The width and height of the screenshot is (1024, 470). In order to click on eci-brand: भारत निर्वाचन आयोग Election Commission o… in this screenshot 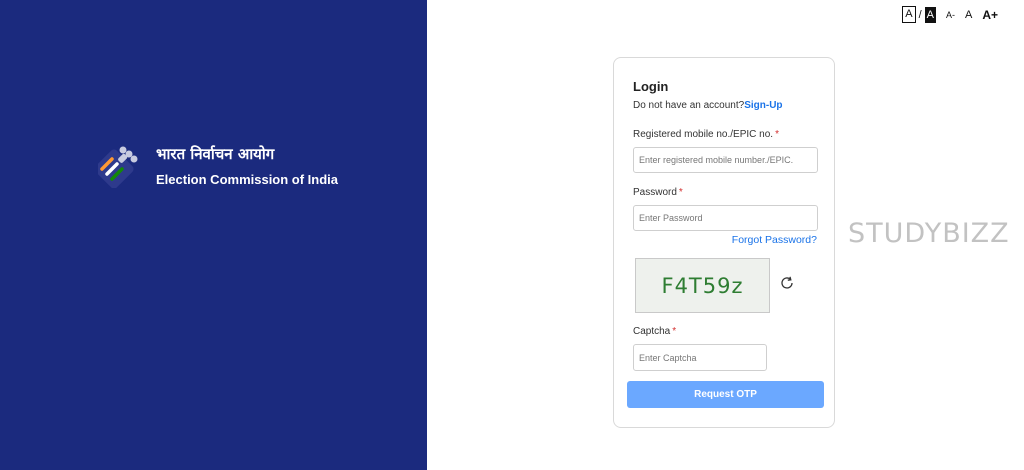, I will do `click(218, 165)`.